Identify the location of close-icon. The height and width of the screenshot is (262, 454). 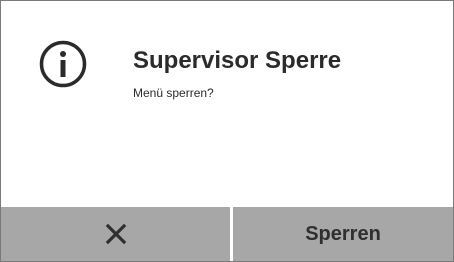
(116, 234).